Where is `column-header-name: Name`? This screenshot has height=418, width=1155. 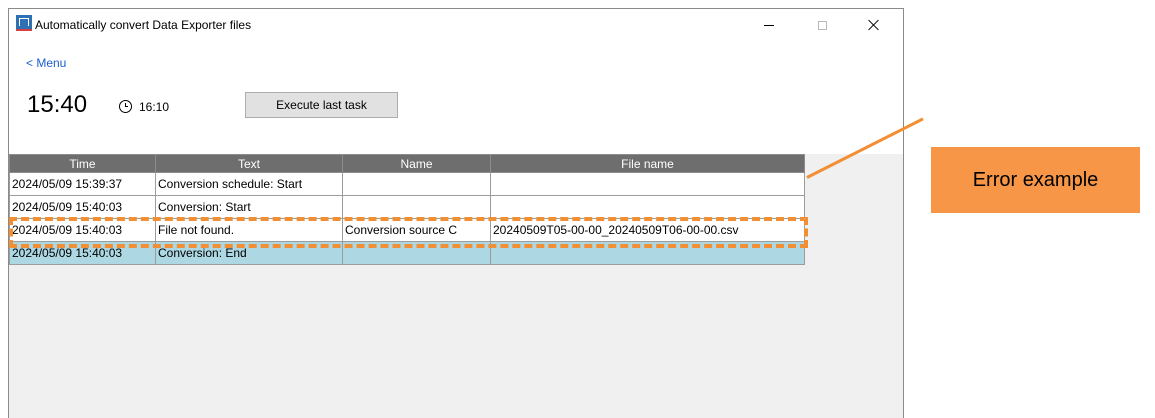
column-header-name: Name is located at coordinates (416, 163).